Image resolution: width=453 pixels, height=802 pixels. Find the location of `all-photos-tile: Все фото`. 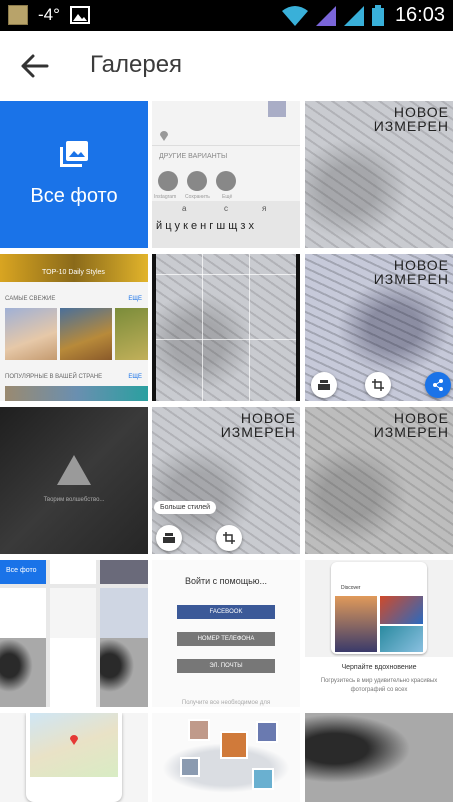

all-photos-tile: Все фото is located at coordinates (74, 174).